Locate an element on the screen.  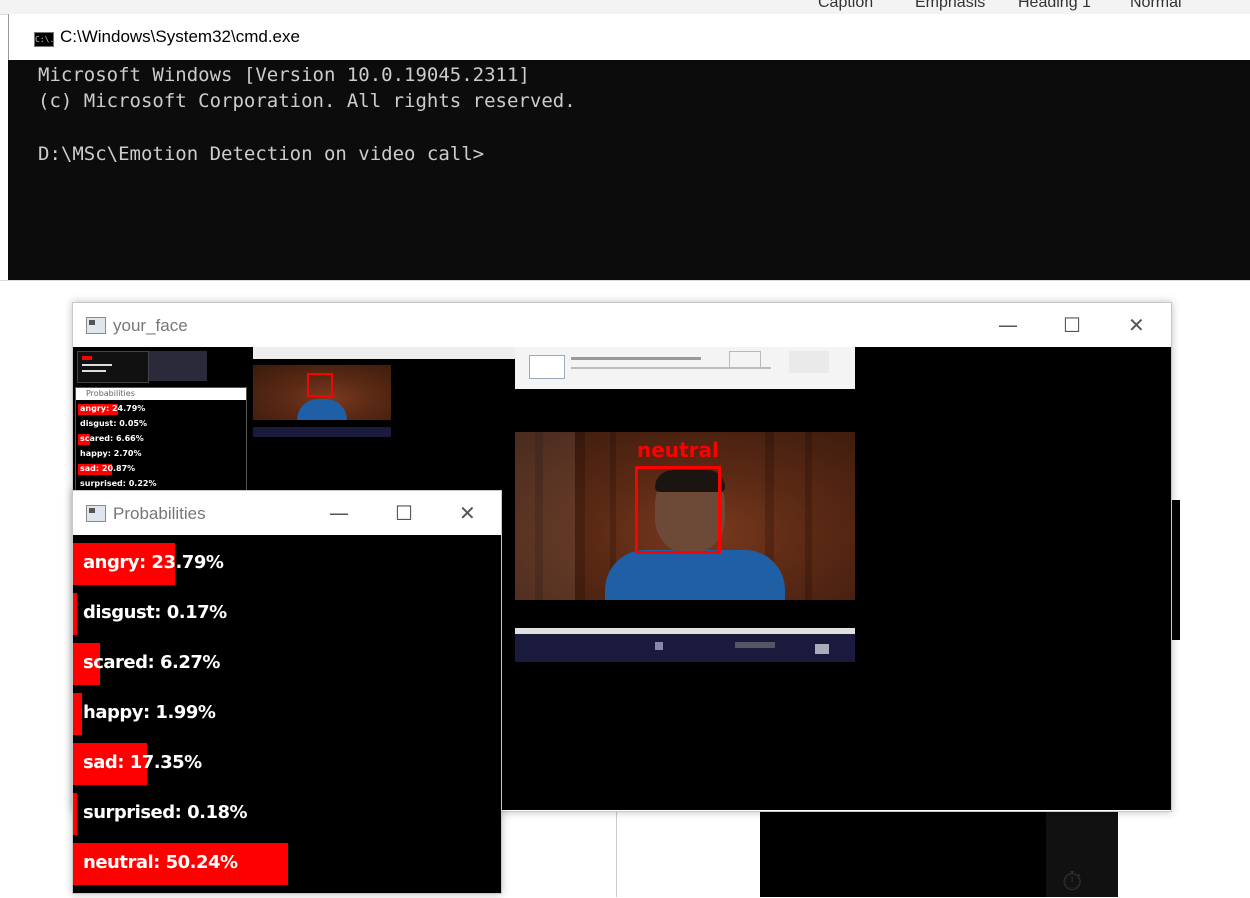
webcam-feed: neutral is located at coordinates (685, 516).